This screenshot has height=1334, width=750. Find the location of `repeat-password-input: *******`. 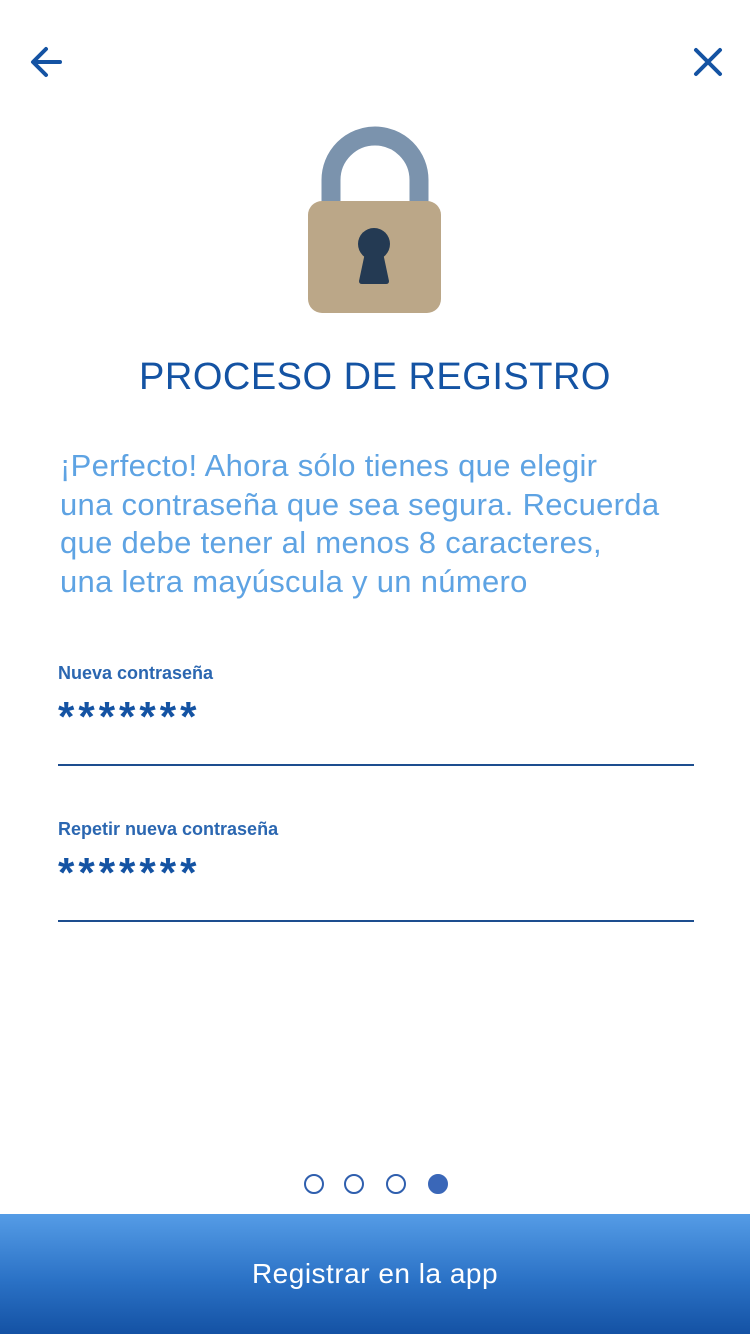

repeat-password-input: ******* is located at coordinates (376, 873).